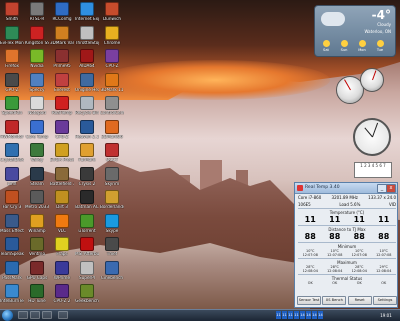 This screenshot has height=321, width=400. I want to click on desktop-icon: uTorrent, so click(87, 225).